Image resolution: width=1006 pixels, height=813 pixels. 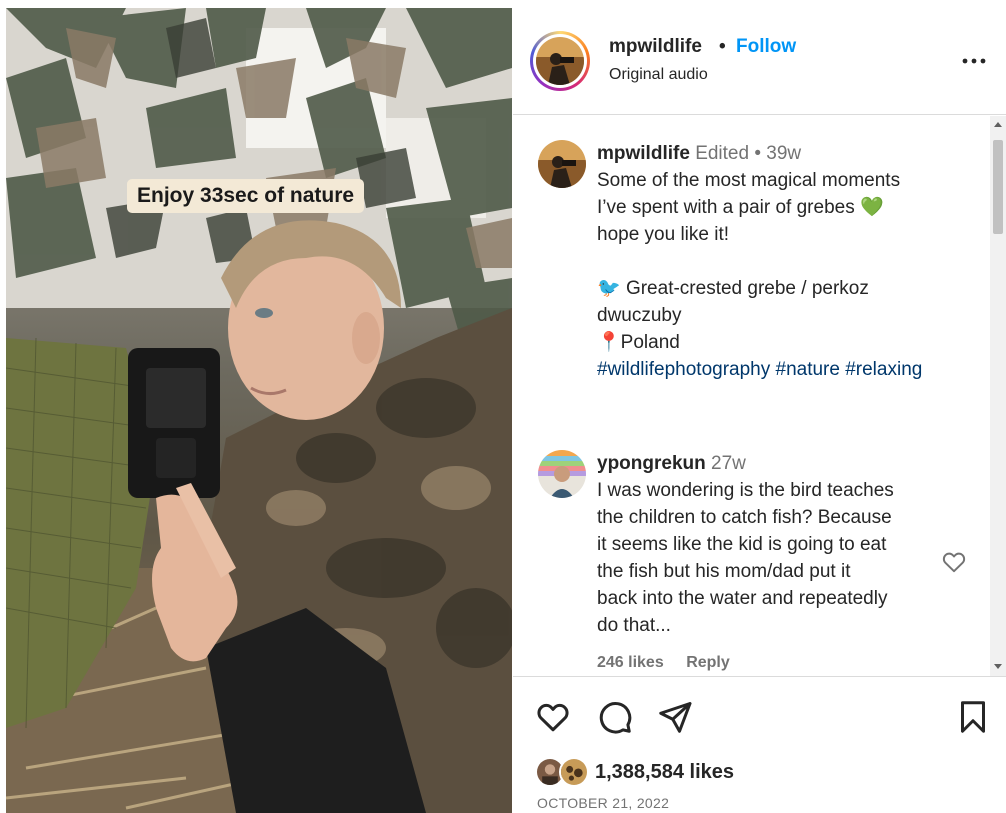 I want to click on comment-age: 27w, so click(x=728, y=463).